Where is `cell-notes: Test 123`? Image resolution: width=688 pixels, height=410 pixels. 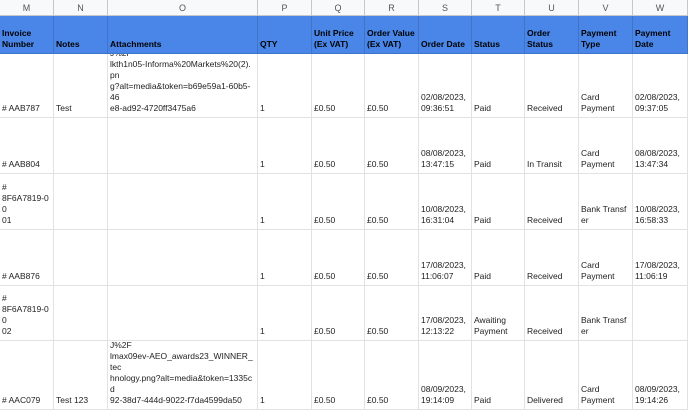
cell-notes: Test 123 is located at coordinates (81, 375).